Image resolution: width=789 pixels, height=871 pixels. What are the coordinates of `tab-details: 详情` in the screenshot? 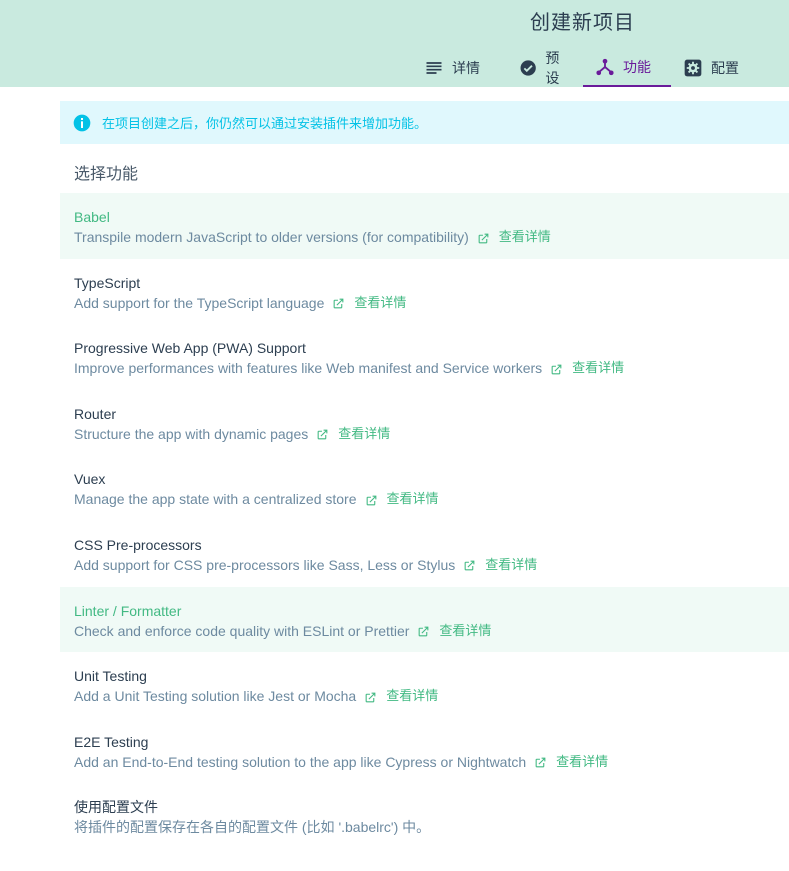 It's located at (459, 67).